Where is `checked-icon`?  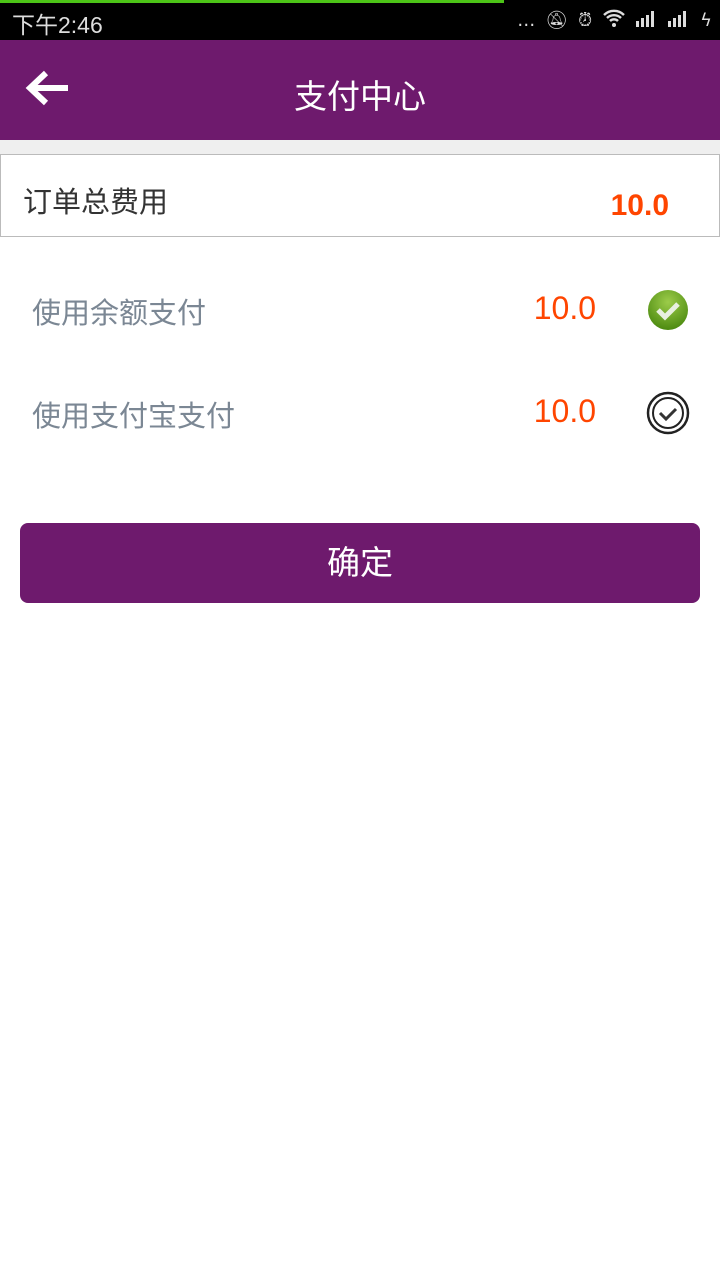
checked-icon is located at coordinates (668, 310).